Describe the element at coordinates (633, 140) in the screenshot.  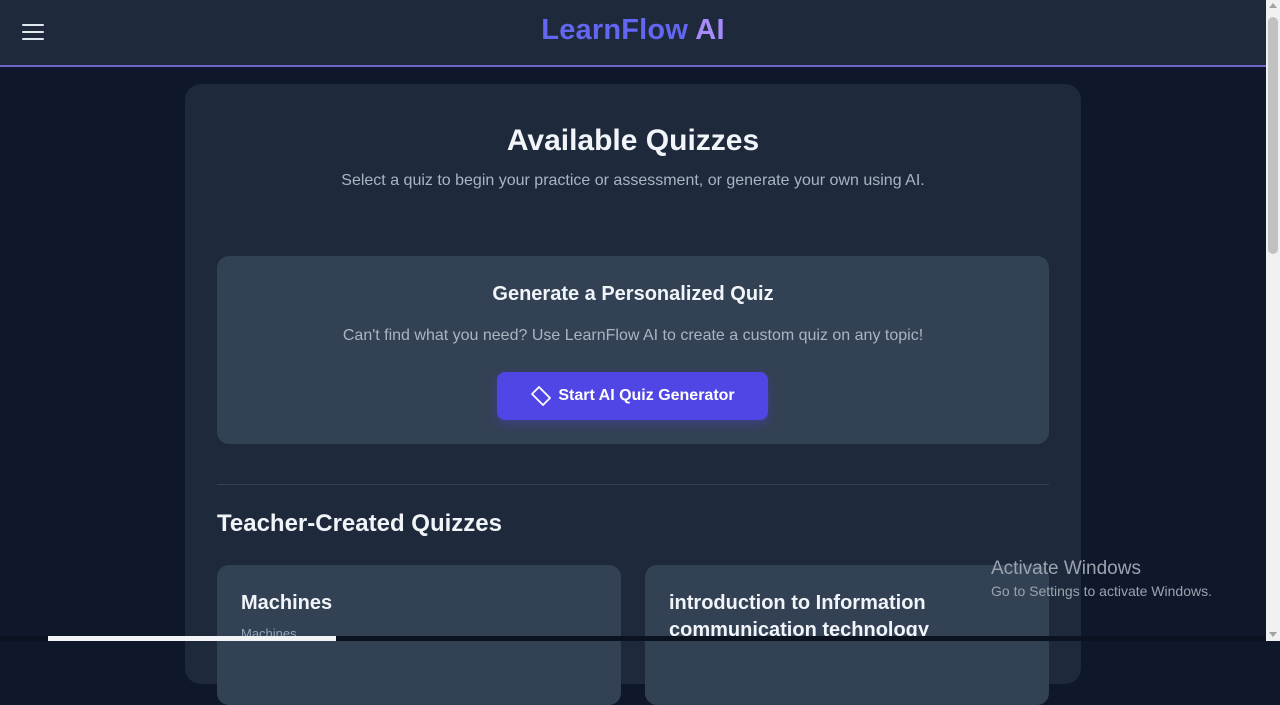
I see `page-title: Available Quizzes` at that location.